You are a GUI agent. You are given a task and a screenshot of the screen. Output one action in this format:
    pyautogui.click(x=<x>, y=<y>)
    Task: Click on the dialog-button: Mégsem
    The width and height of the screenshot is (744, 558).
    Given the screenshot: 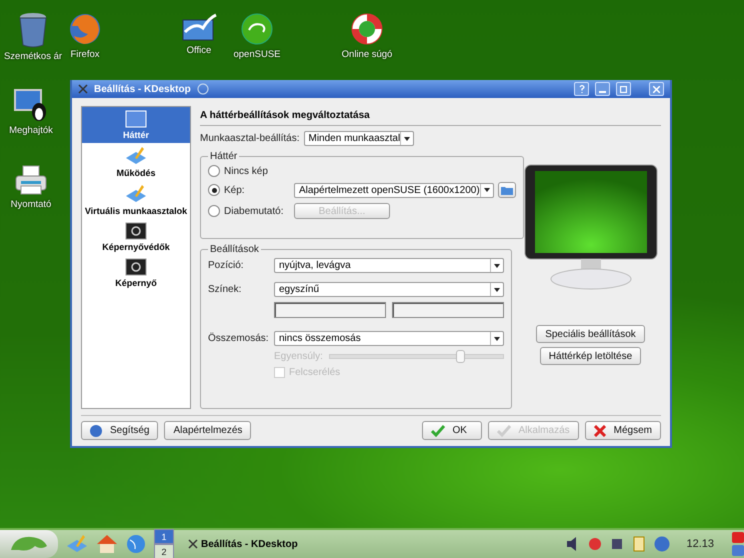 What is the action you would take?
    pyautogui.click(x=622, y=430)
    